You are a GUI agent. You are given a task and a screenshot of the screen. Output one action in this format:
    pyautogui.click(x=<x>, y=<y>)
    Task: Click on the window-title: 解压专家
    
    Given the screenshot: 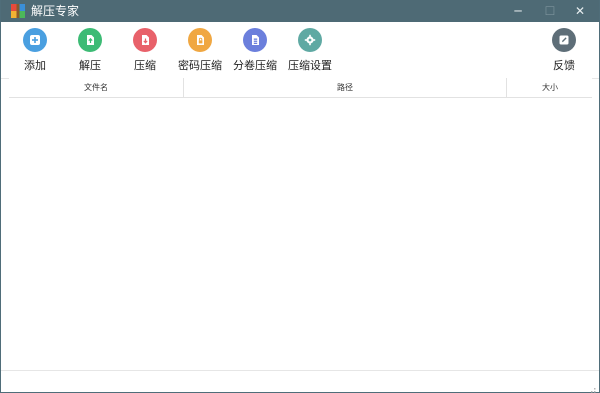 What is the action you would take?
    pyautogui.click(x=55, y=11)
    